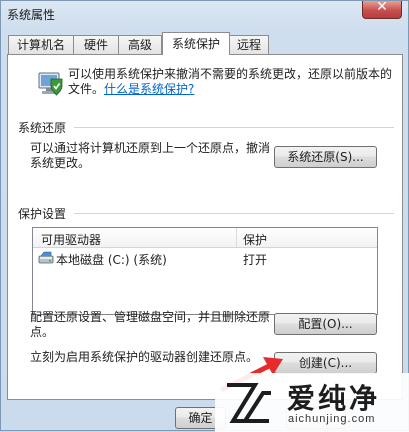  What do you see at coordinates (249, 403) in the screenshot?
I see `watermark-logo-icon` at bounding box center [249, 403].